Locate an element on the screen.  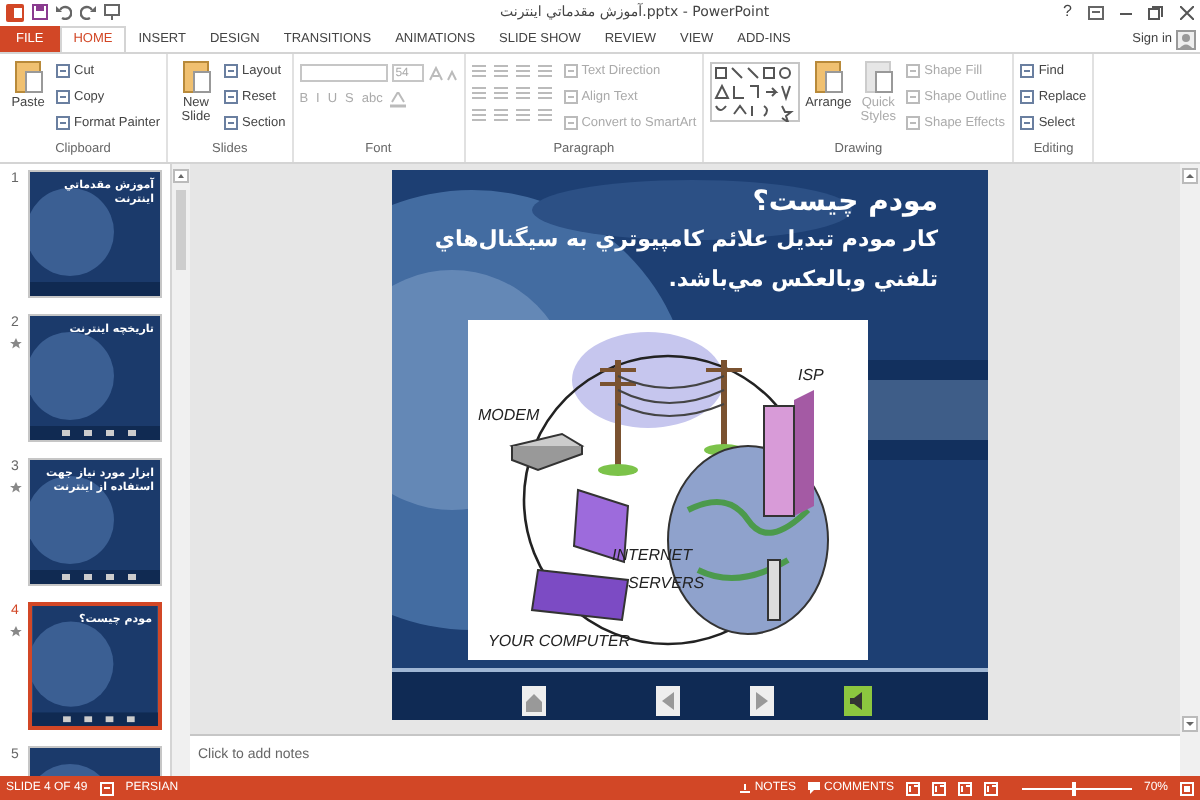
spelling-icon is located at coordinates (106, 788).